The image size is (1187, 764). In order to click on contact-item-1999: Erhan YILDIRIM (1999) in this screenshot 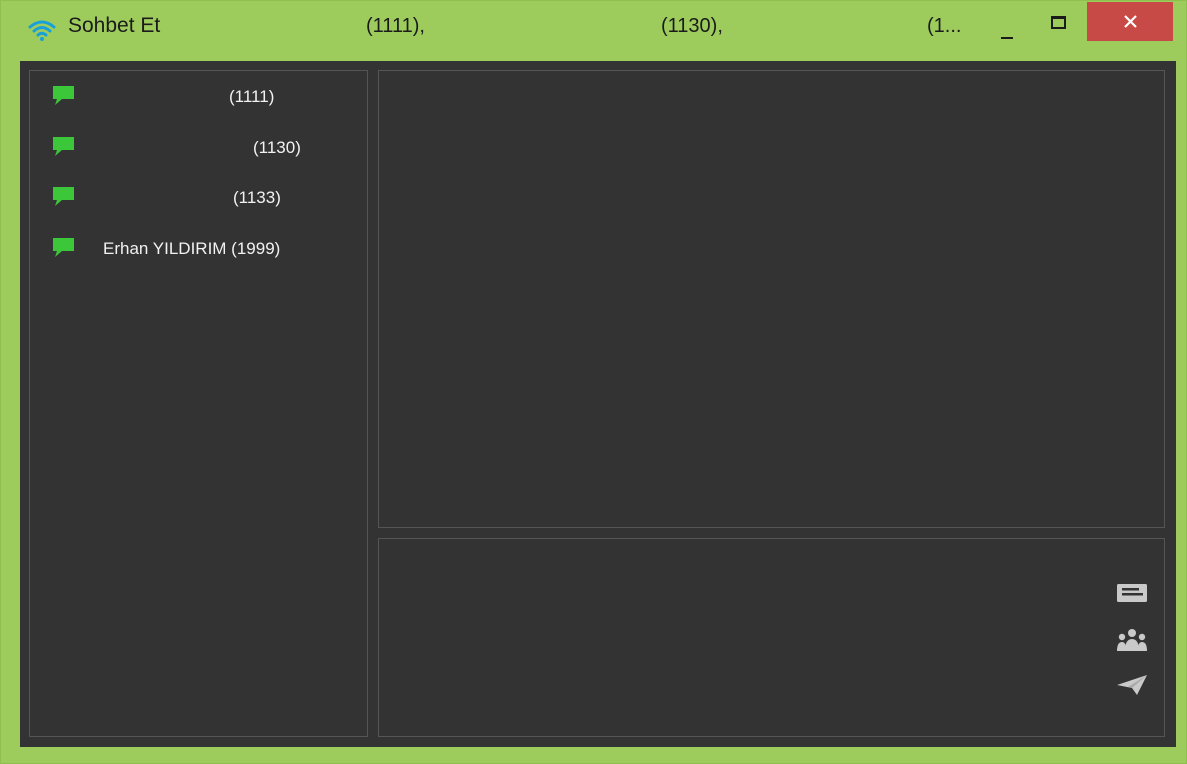, I will do `click(198, 251)`.